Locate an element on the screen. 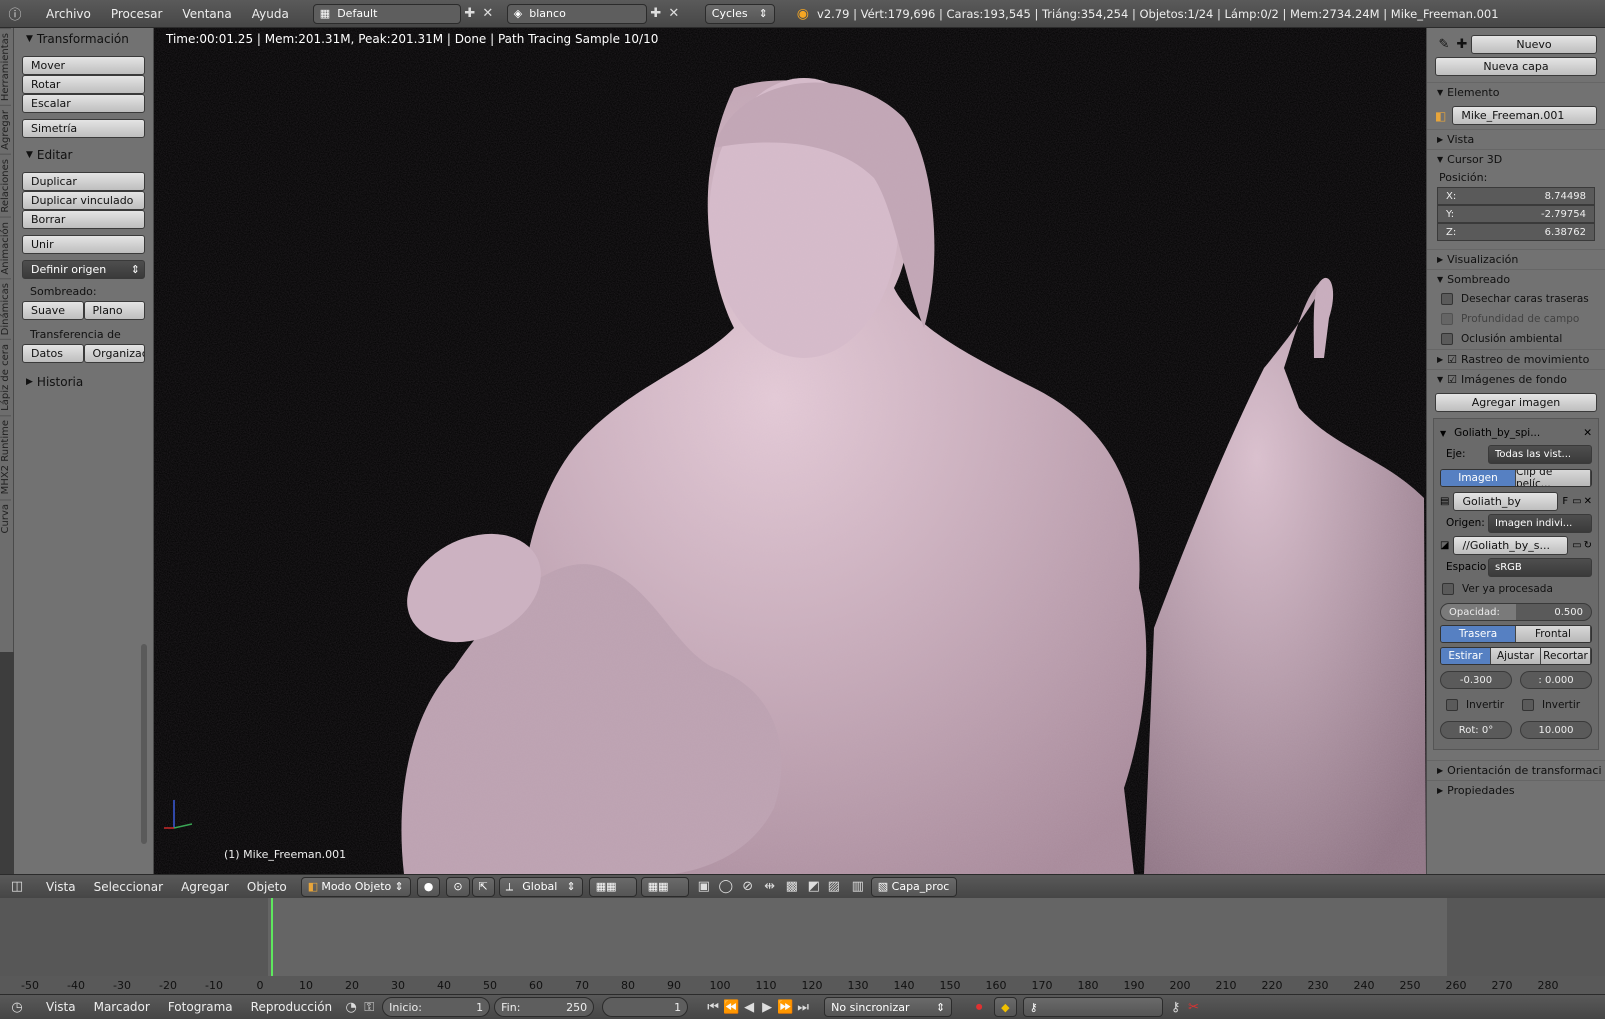  menu-frame: Fotograma is located at coordinates (200, 1007).